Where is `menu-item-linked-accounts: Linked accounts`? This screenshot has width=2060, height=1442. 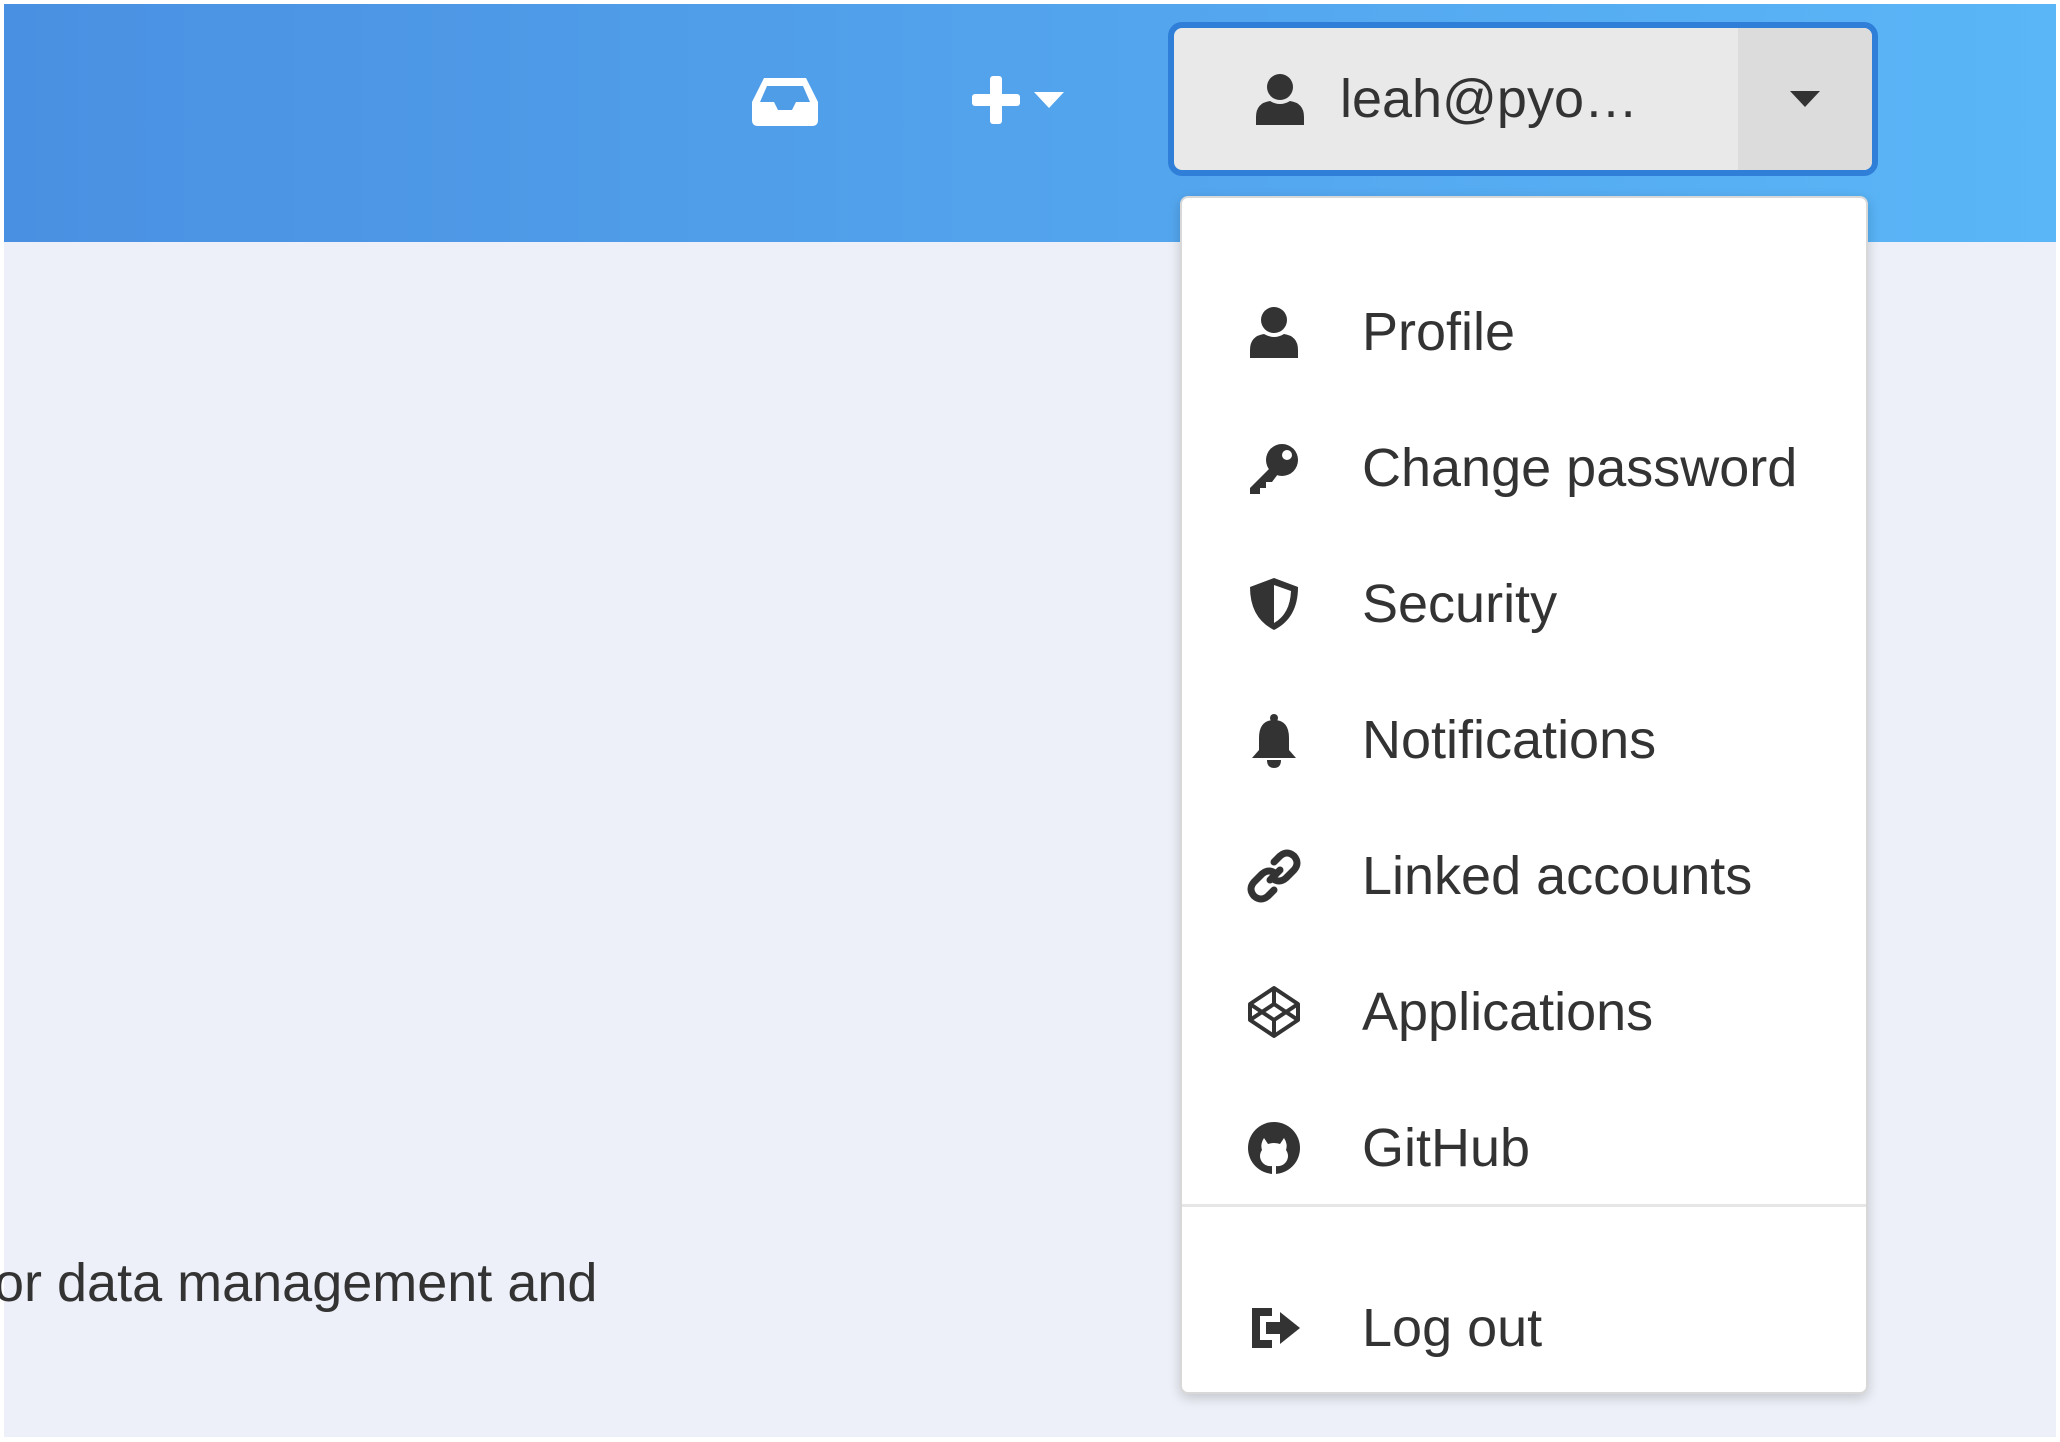 menu-item-linked-accounts: Linked accounts is located at coordinates (1524, 876).